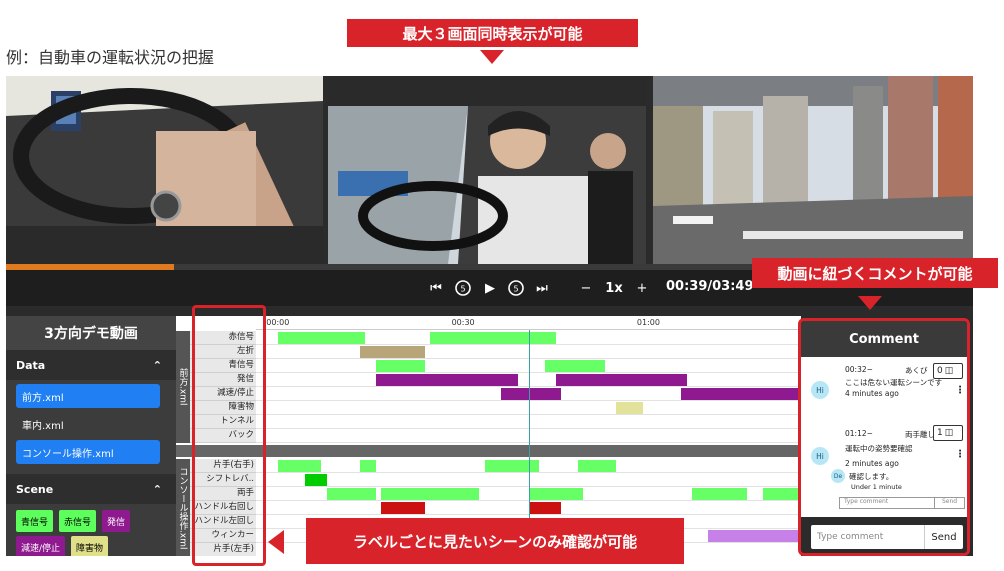  What do you see at coordinates (875, 273) in the screenshot?
I see `callout-comment: 動画に紐づくコメントが可能` at bounding box center [875, 273].